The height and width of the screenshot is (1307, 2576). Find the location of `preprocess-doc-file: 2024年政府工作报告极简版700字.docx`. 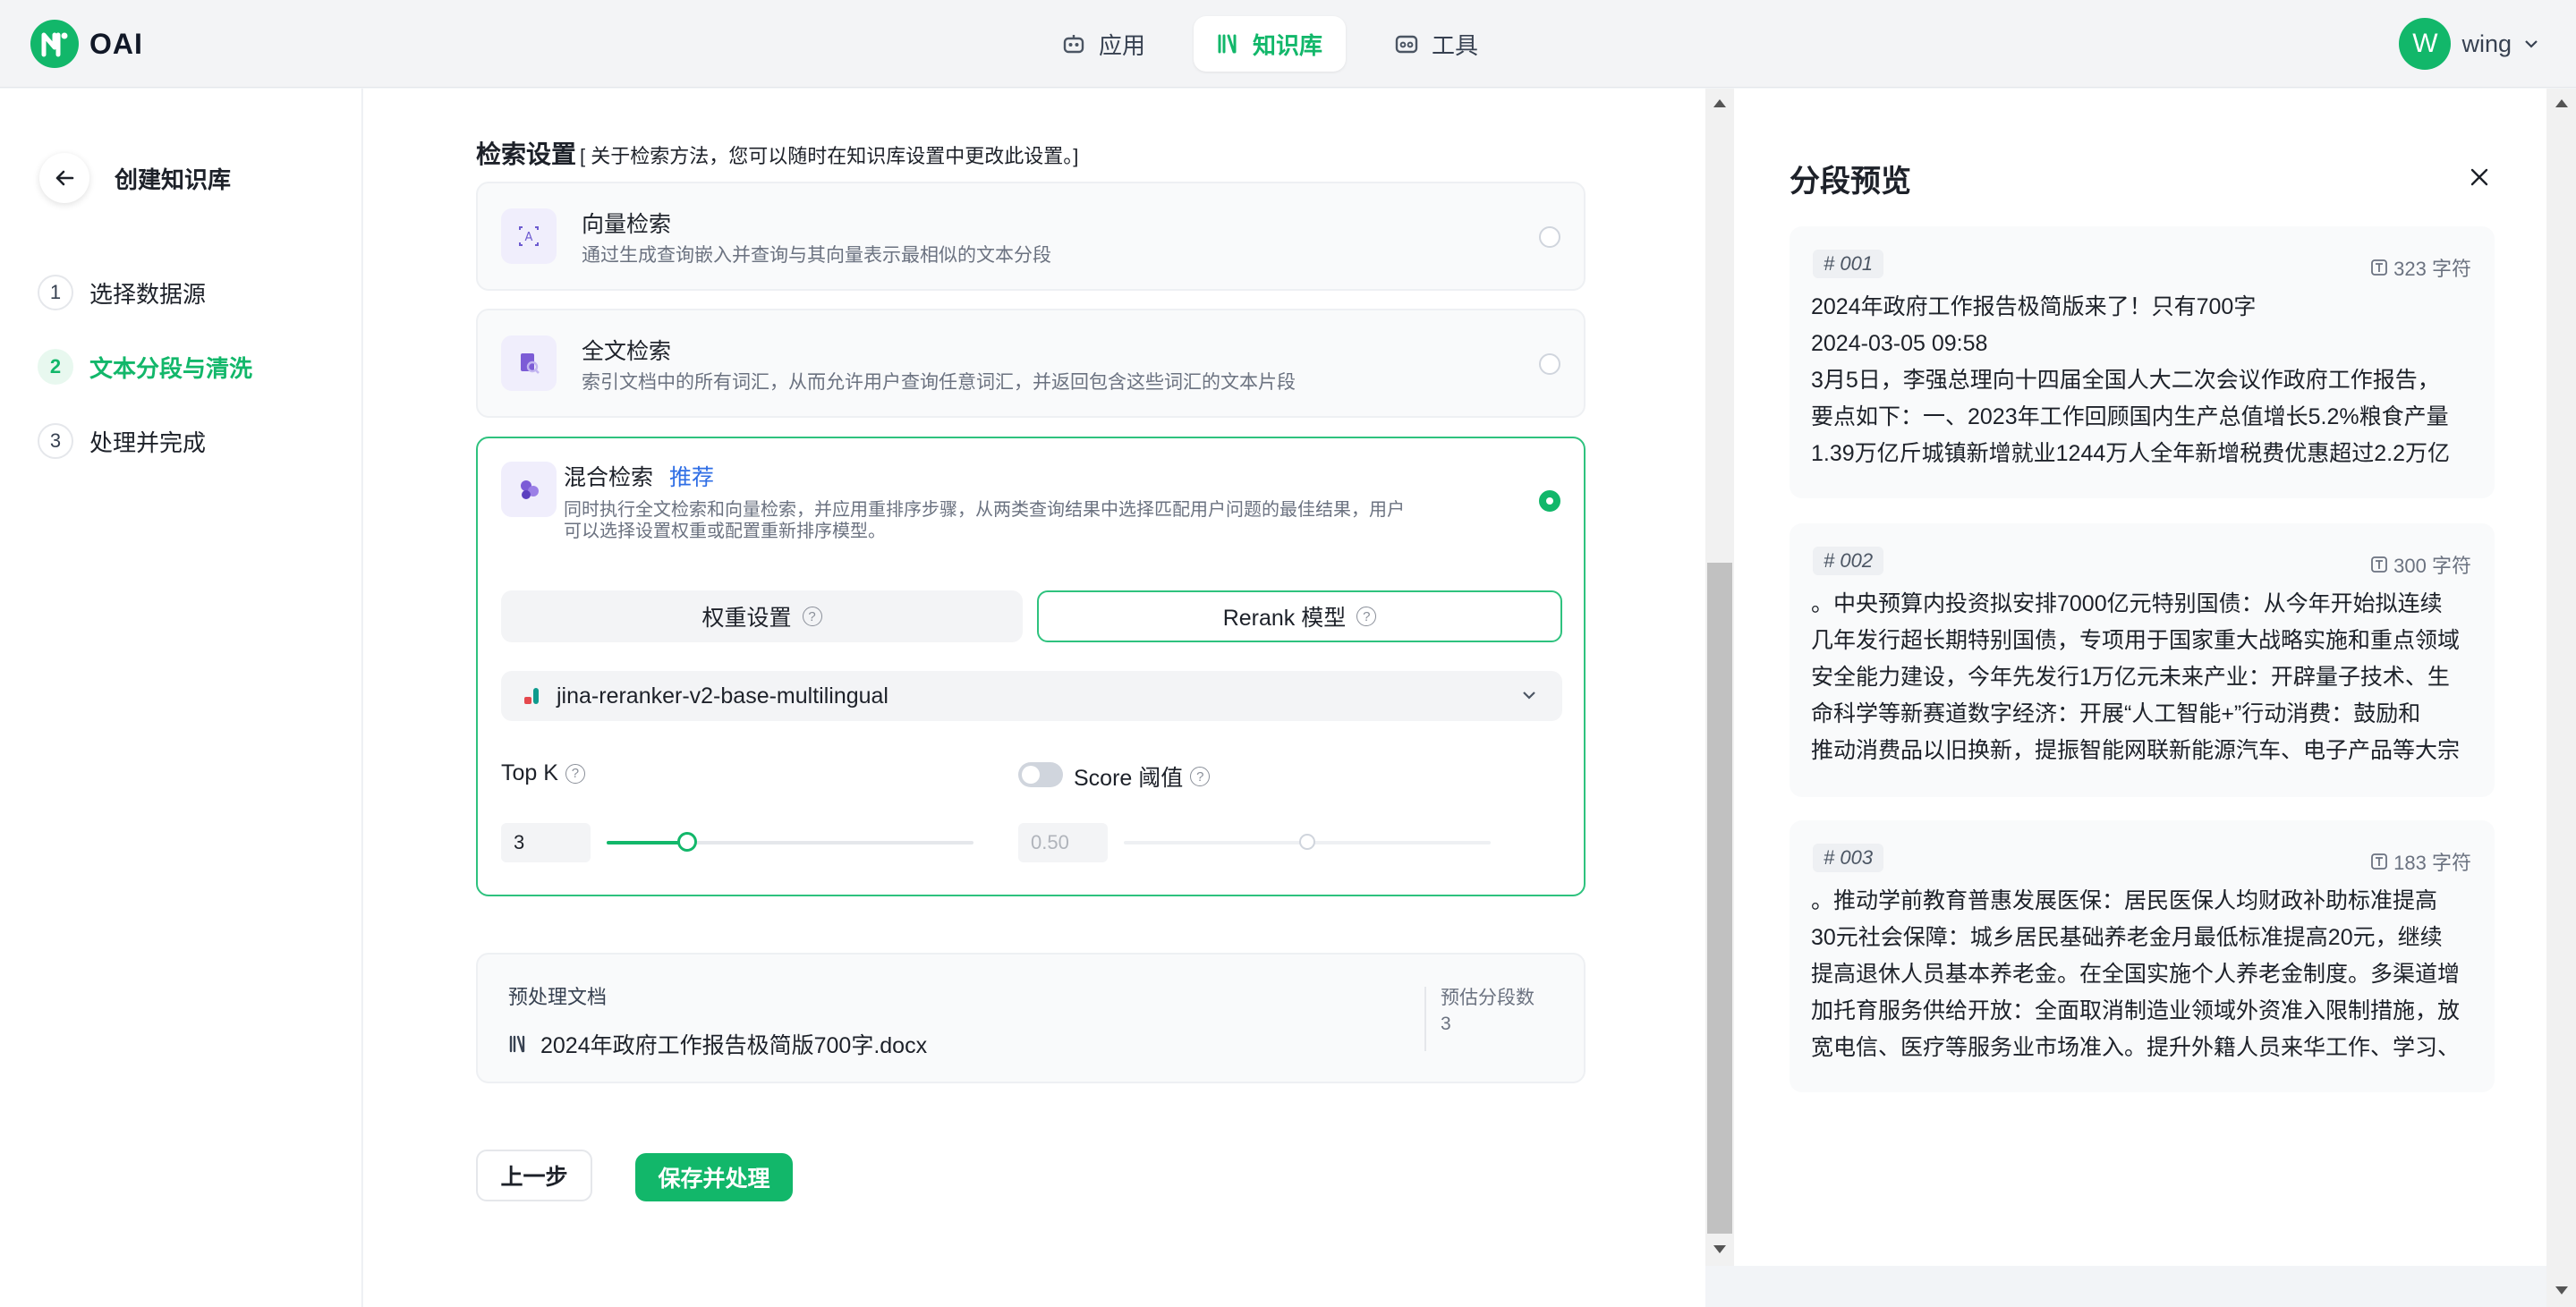

preprocess-doc-file: 2024年政府工作报告极简版700字.docx is located at coordinates (717, 1044).